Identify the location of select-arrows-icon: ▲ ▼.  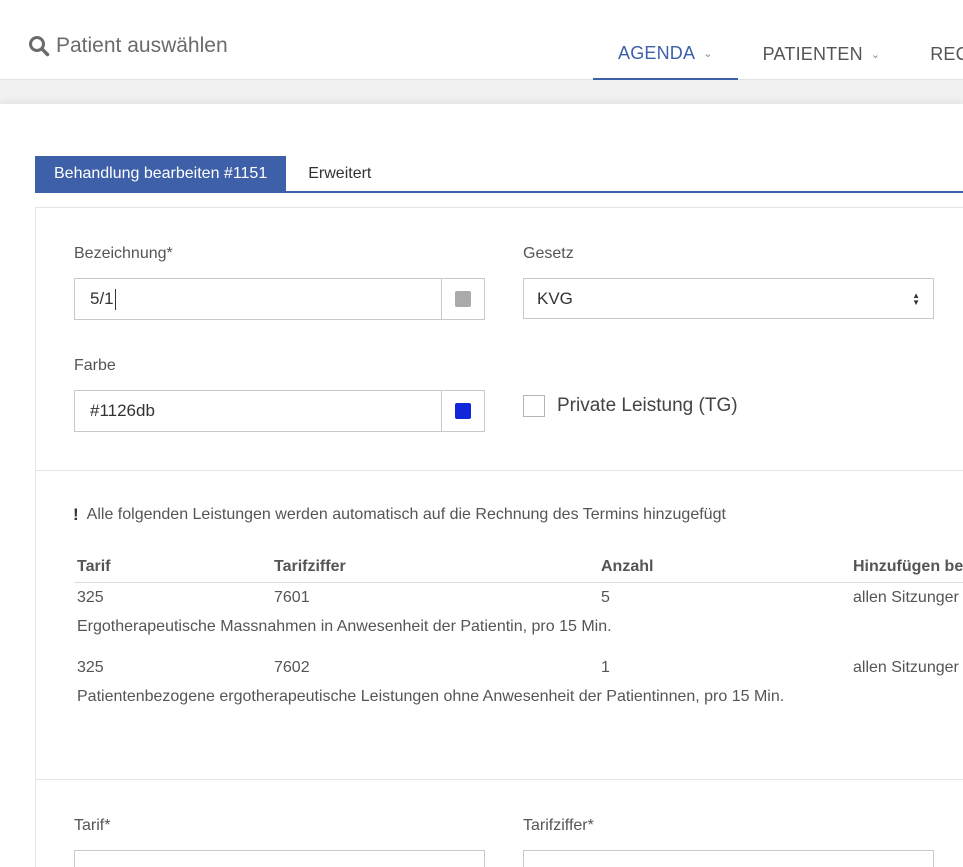
(916, 298).